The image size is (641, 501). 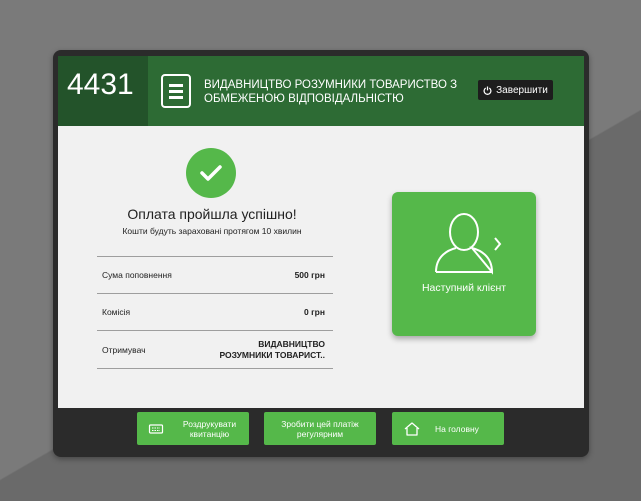 What do you see at coordinates (212, 214) in the screenshot?
I see `status-title: Оплата пройшла успішно!` at bounding box center [212, 214].